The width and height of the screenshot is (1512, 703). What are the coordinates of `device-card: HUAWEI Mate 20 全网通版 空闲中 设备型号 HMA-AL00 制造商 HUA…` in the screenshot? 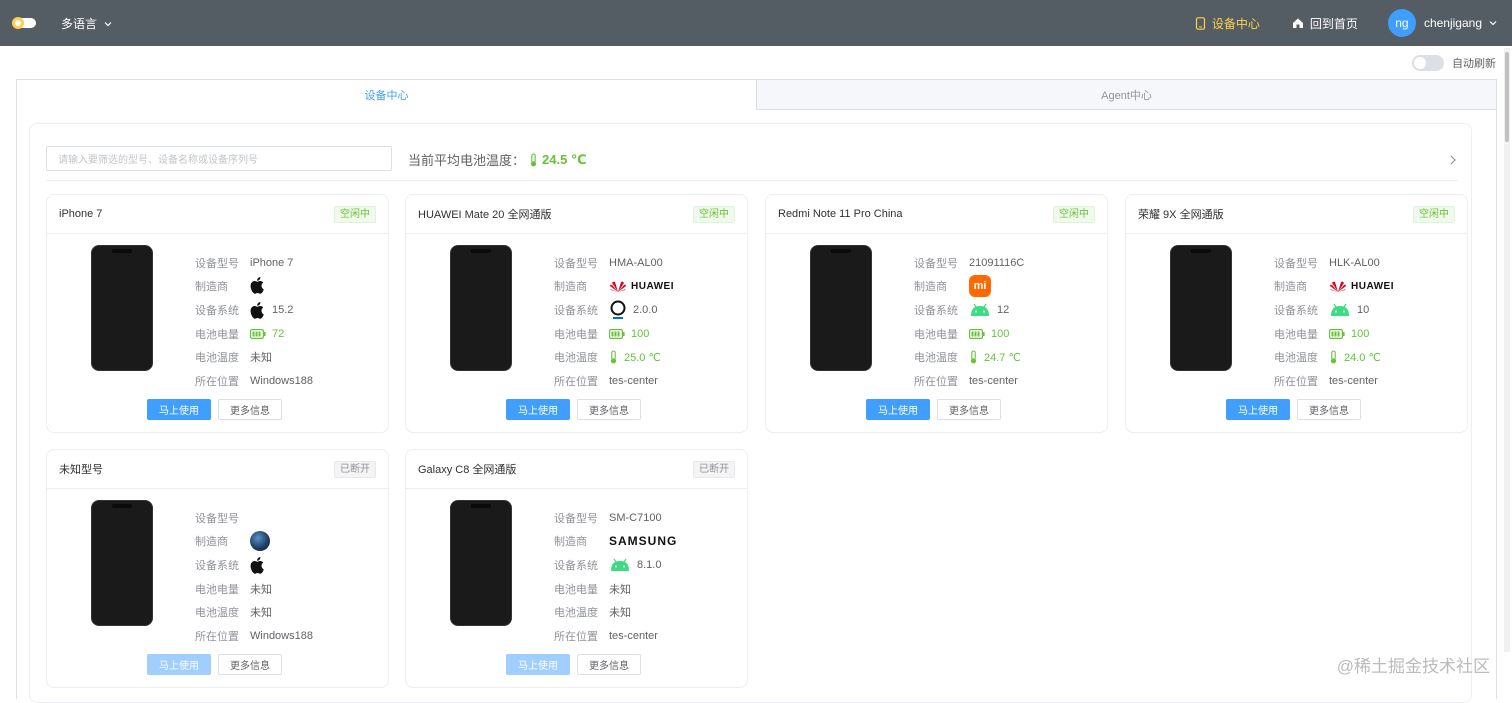 It's located at (576, 313).